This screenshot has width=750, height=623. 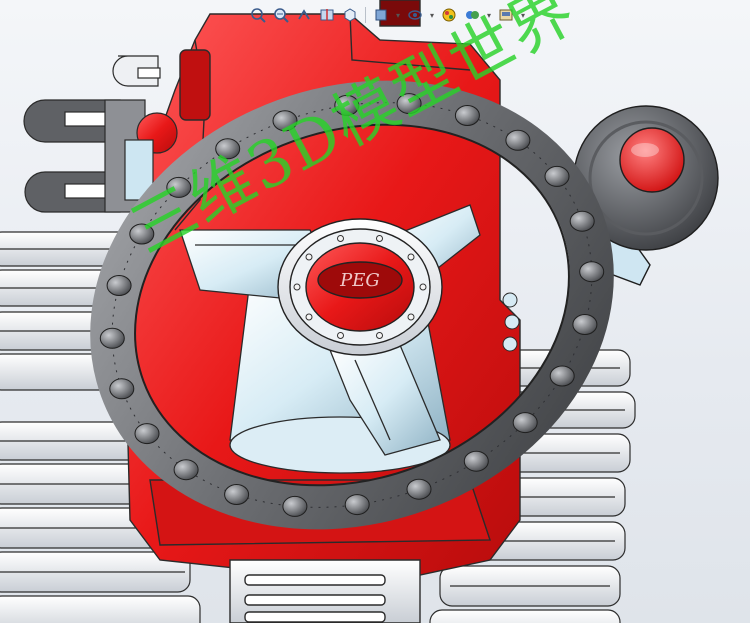 I want to click on previous-view-icon, so click(x=304, y=15).